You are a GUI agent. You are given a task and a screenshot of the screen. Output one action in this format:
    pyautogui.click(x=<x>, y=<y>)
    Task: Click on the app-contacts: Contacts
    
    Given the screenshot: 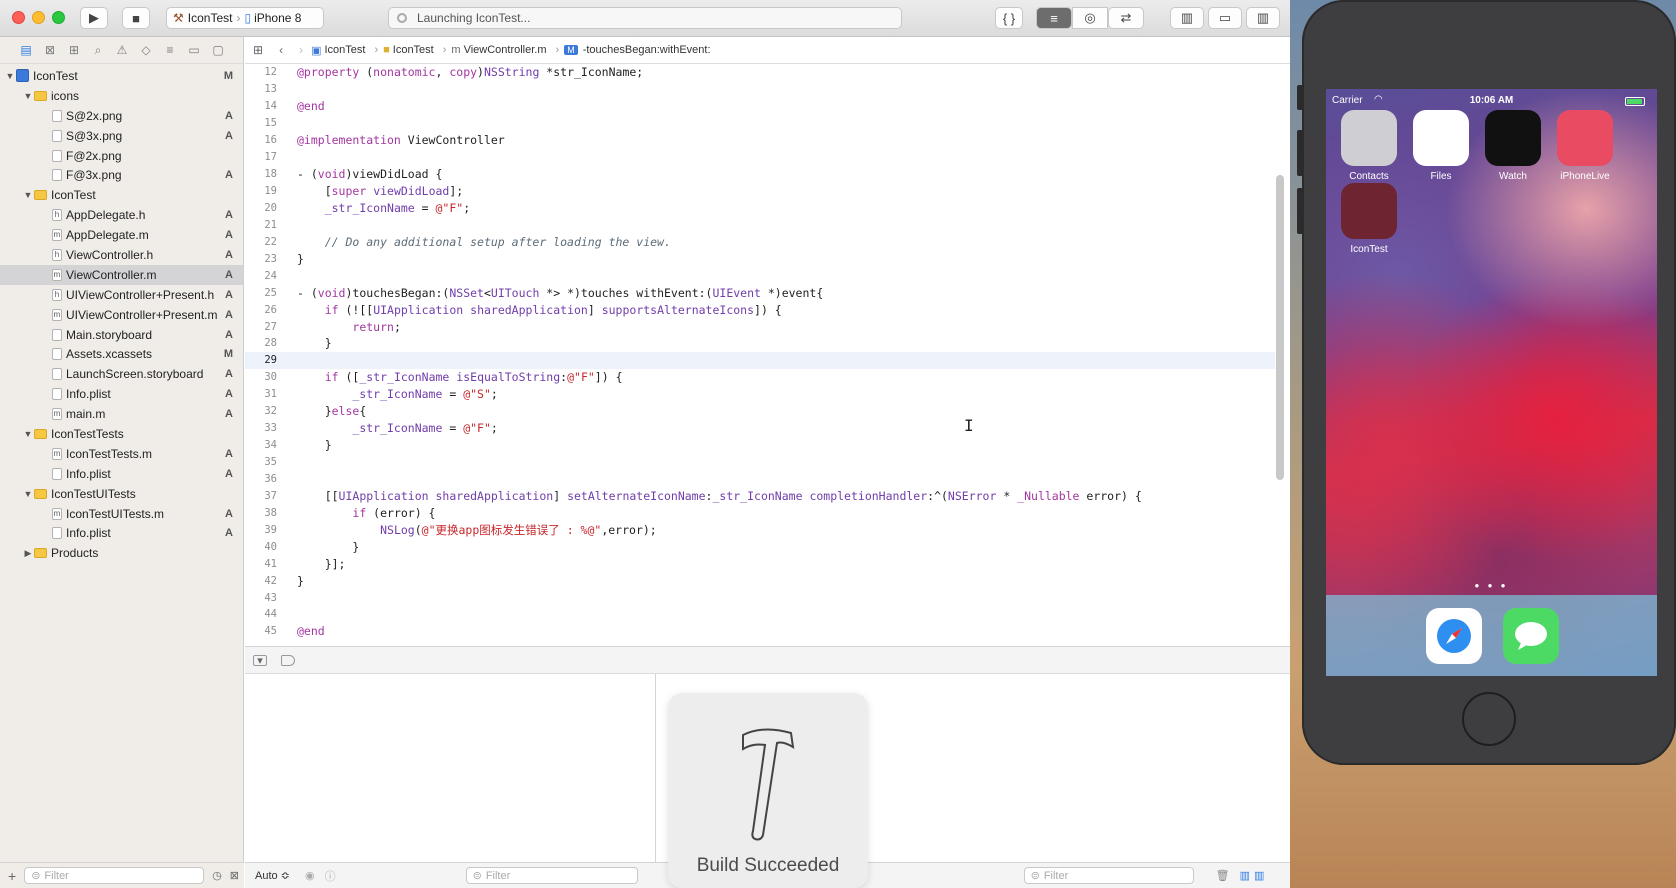 What is the action you would take?
    pyautogui.click(x=1369, y=146)
    